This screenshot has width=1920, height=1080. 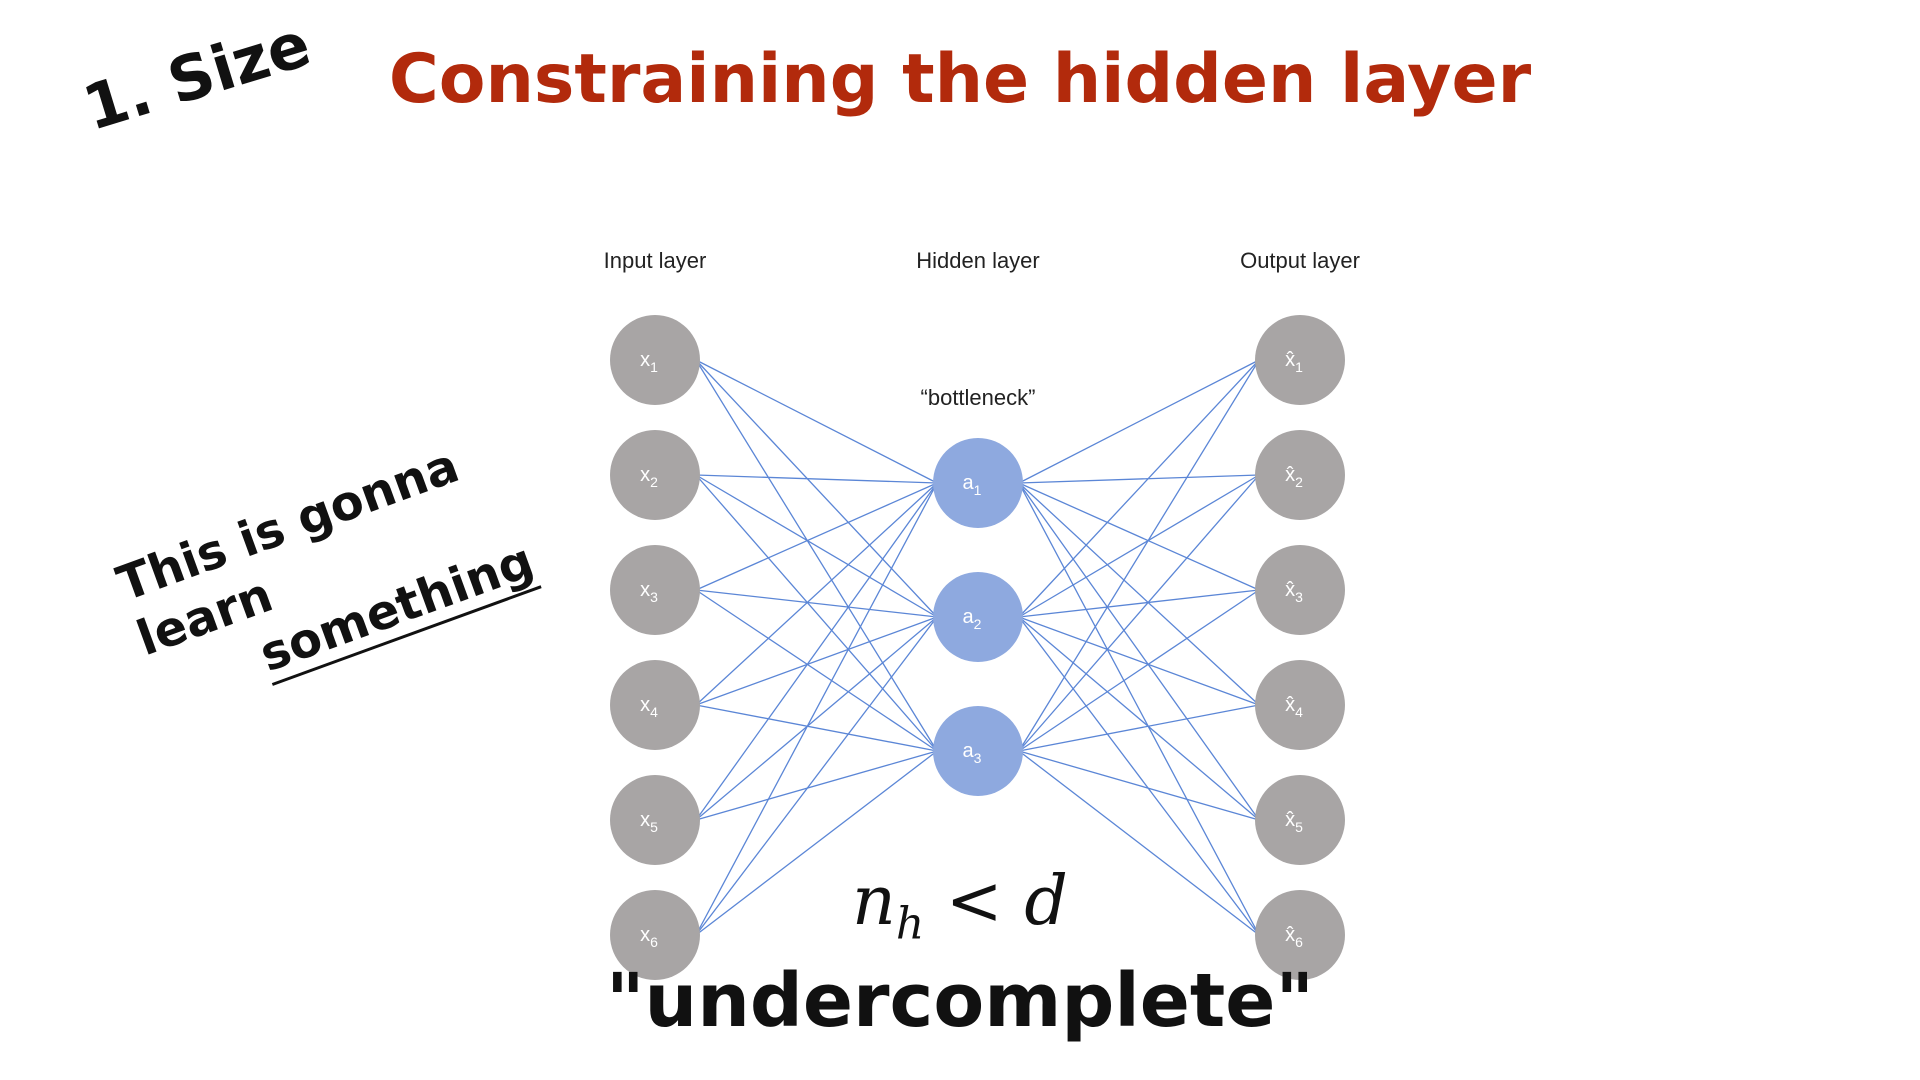 I want to click on input-node-3-subscript: 3, so click(x=654, y=597).